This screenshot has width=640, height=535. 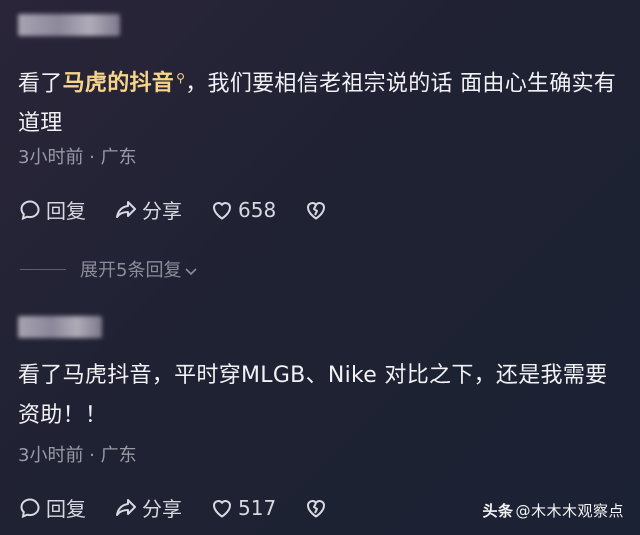 I want to click on watermark: 头条 @木木木观察点, so click(x=553, y=510).